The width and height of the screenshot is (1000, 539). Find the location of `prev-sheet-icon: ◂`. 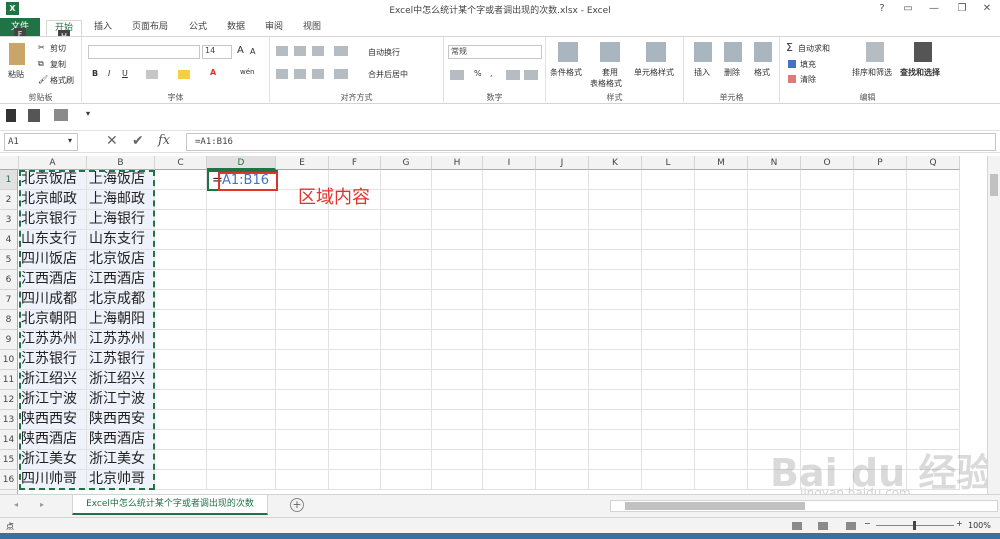

prev-sheet-icon: ◂ is located at coordinates (16, 504).